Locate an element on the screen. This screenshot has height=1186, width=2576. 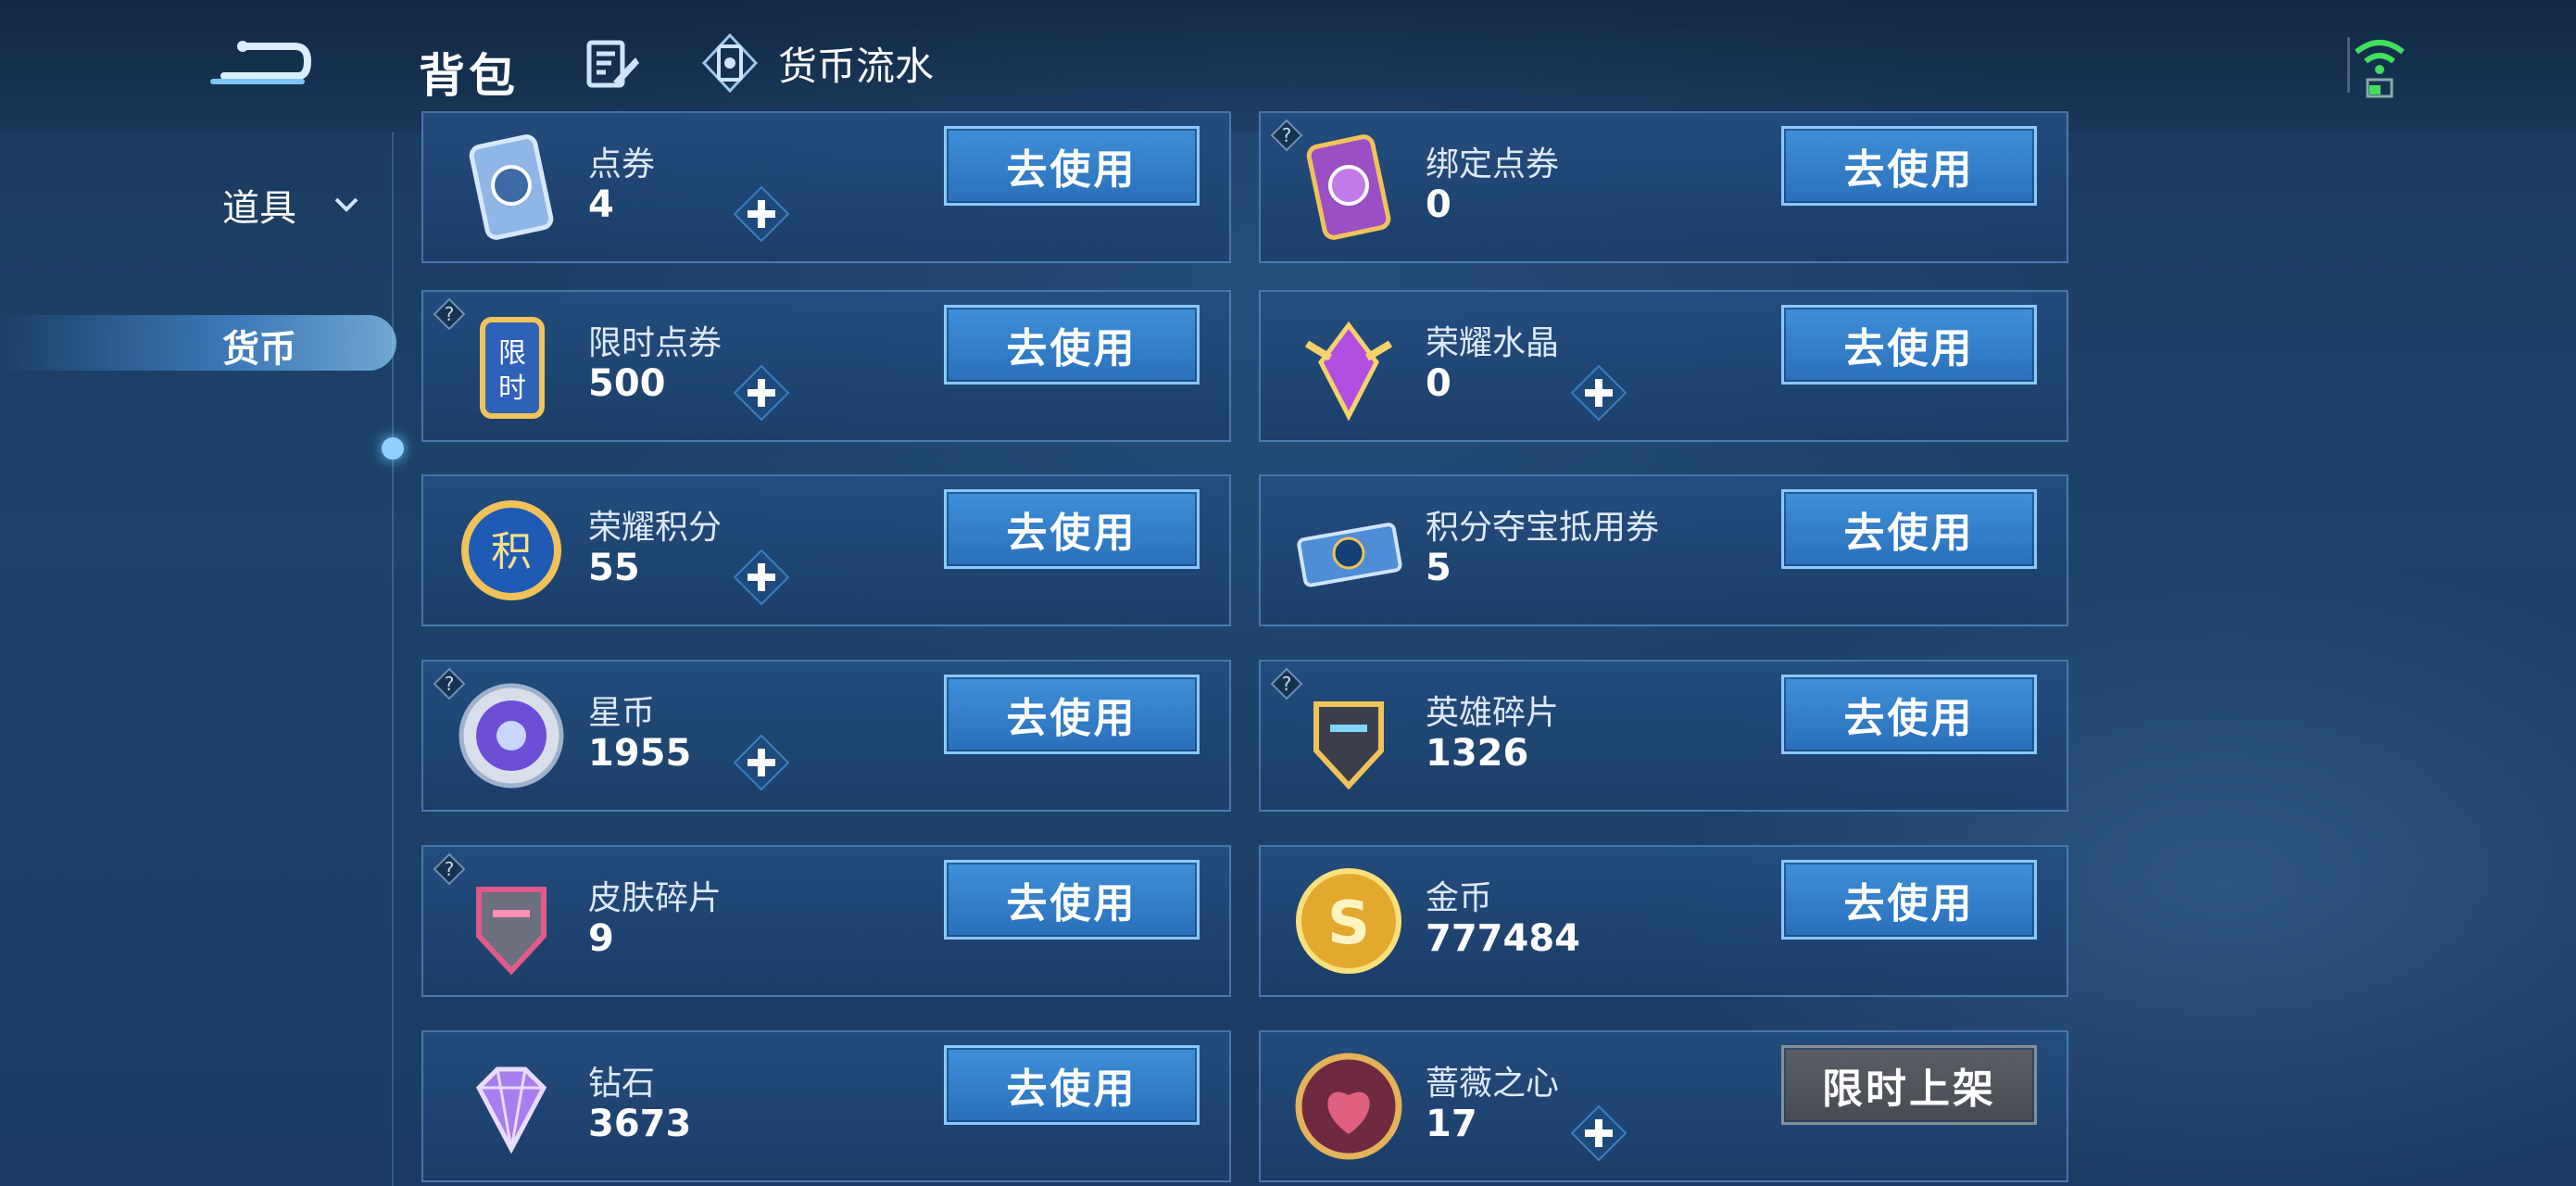
sidebar-divider is located at coordinates (393, 659).